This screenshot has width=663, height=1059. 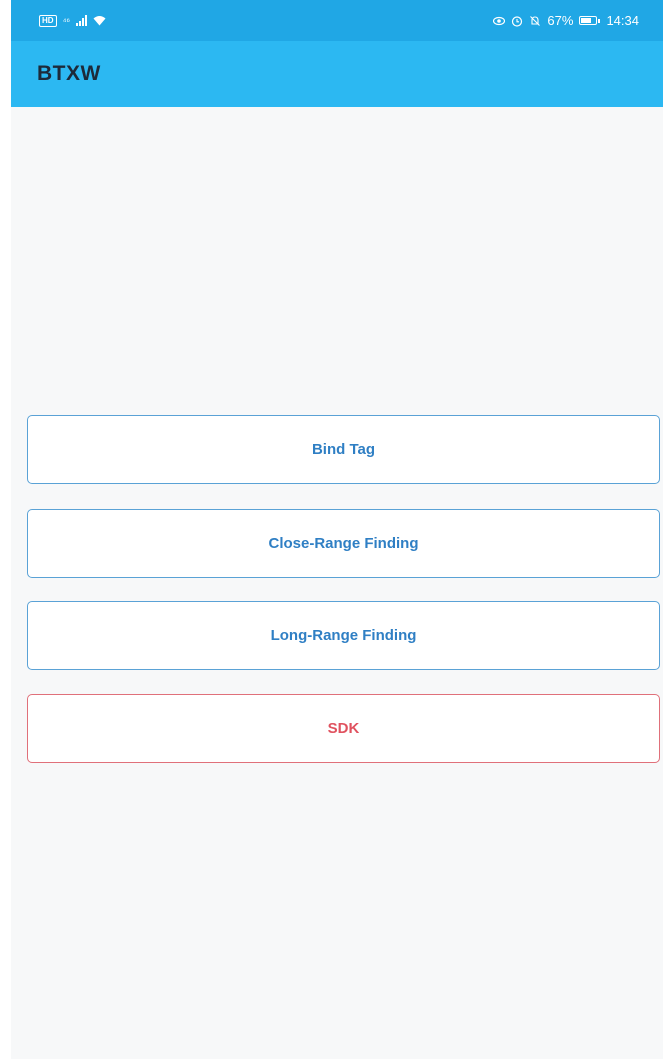 What do you see at coordinates (343, 728) in the screenshot?
I see `sdk-button: SDK` at bounding box center [343, 728].